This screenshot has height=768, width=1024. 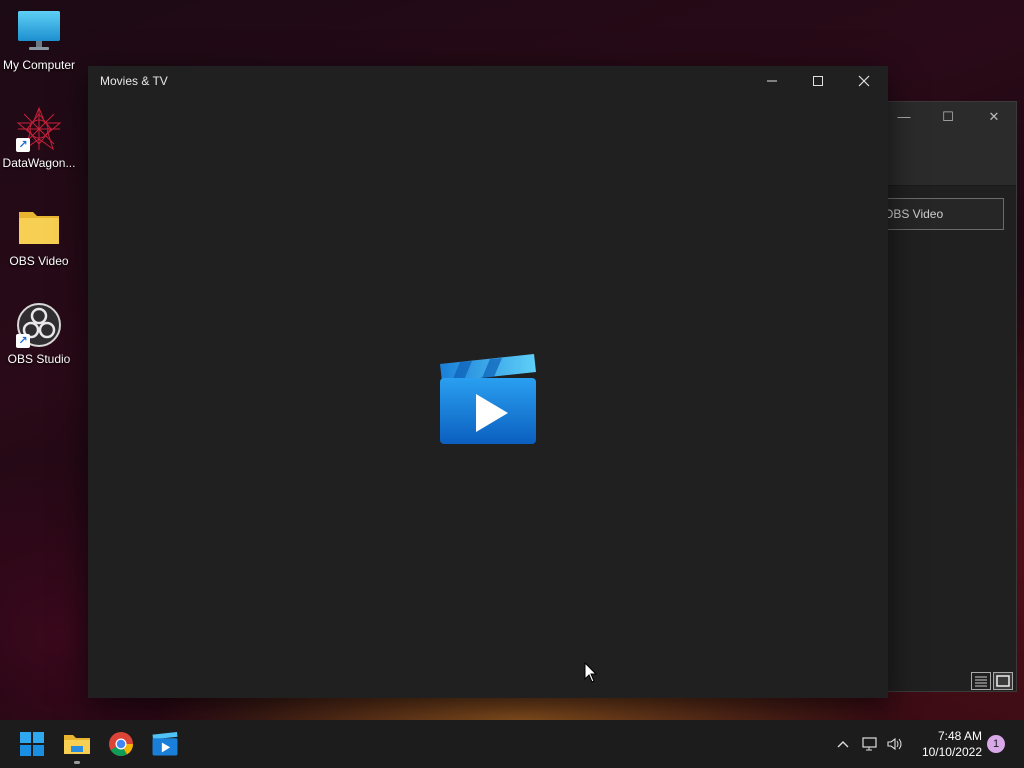 I want to click on desktop-icon-label: OBS Studio, so click(x=39, y=359).